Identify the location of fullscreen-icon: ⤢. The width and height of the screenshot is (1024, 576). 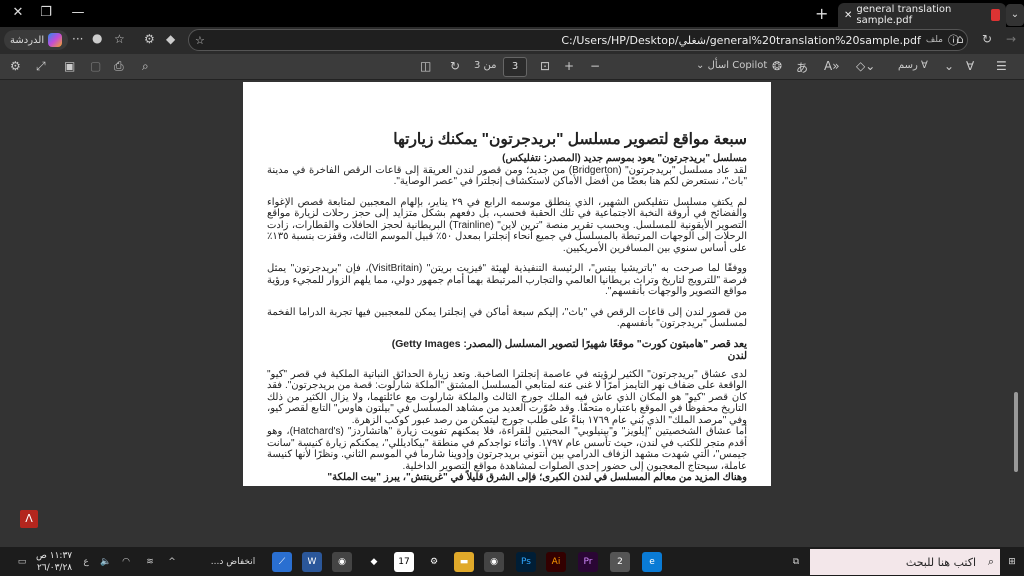
(41, 66).